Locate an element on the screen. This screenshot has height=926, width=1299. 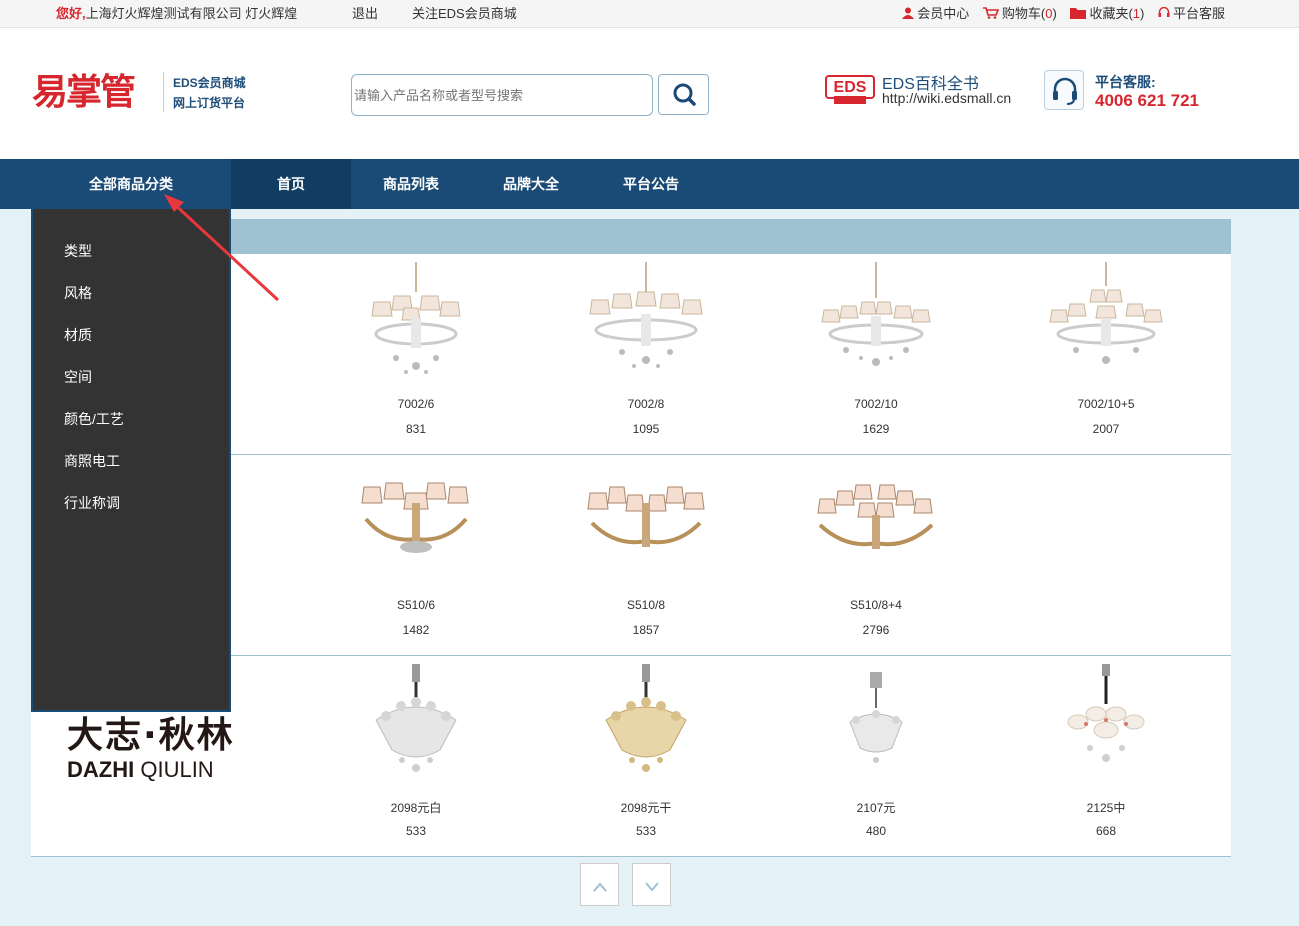
product-model: 7002/10 is located at coordinates (876, 404).